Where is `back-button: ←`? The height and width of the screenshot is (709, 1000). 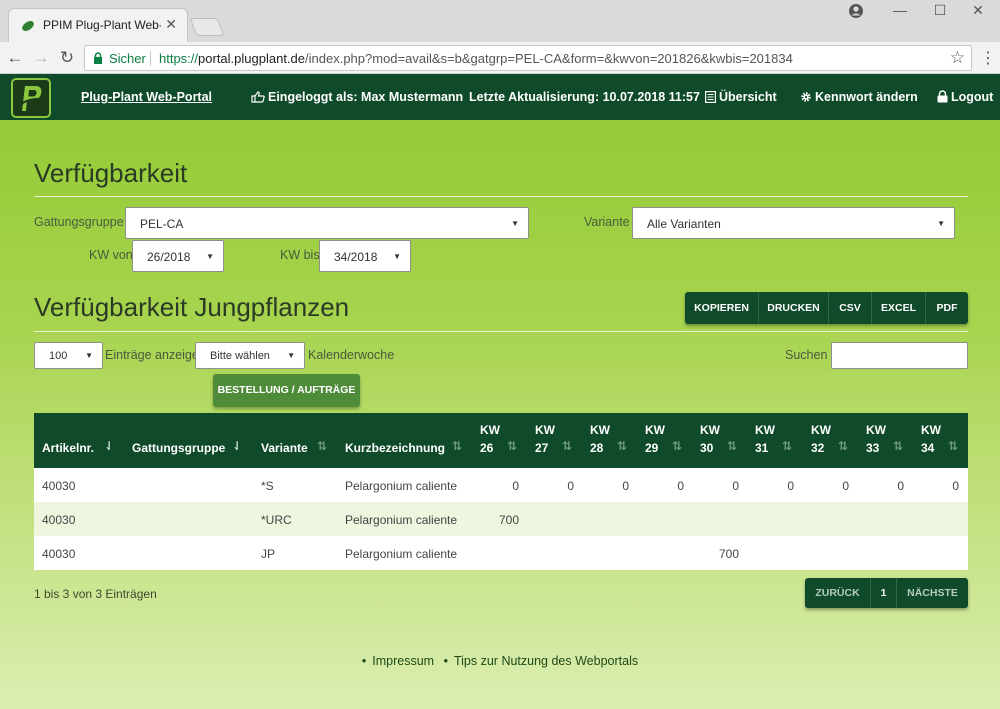
back-button: ← is located at coordinates (15, 58).